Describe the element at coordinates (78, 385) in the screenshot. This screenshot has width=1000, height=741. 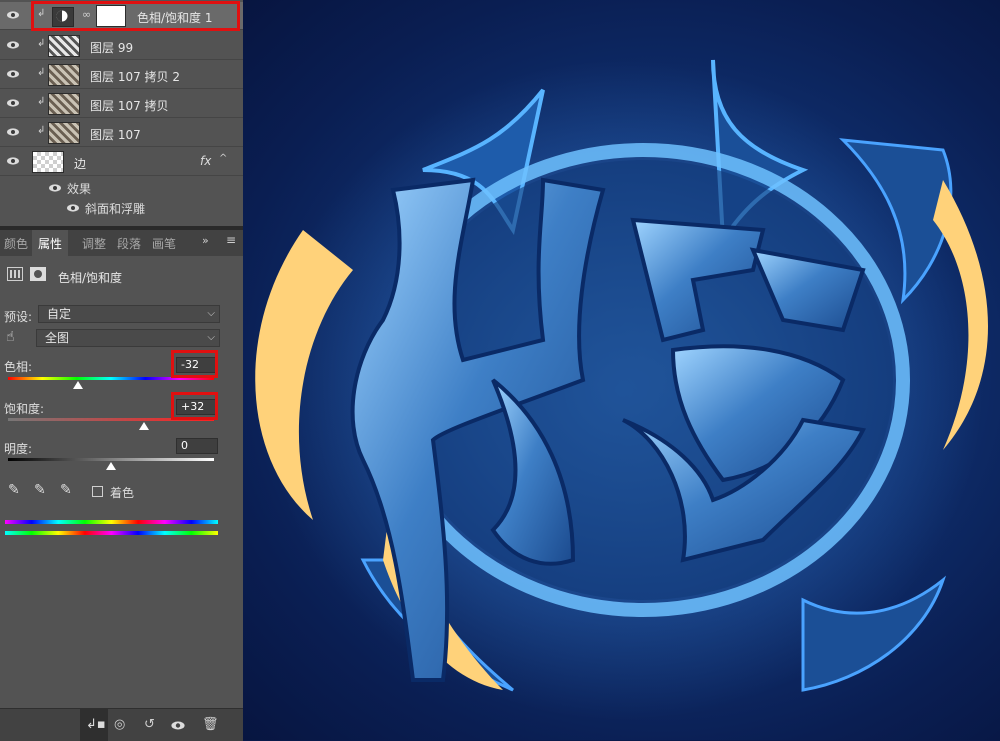
I see `hue-slider-thumb` at that location.